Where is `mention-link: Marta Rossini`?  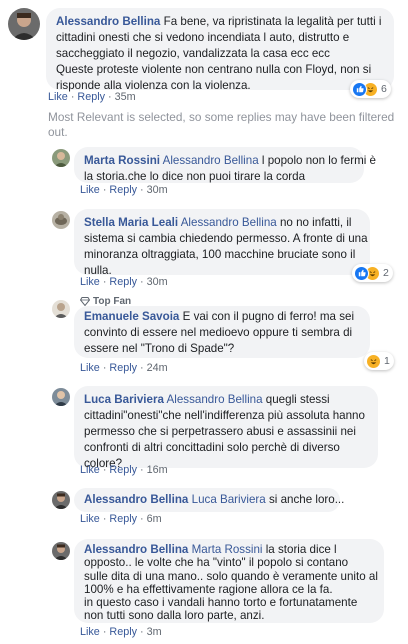 mention-link: Marta Rossini is located at coordinates (227, 549).